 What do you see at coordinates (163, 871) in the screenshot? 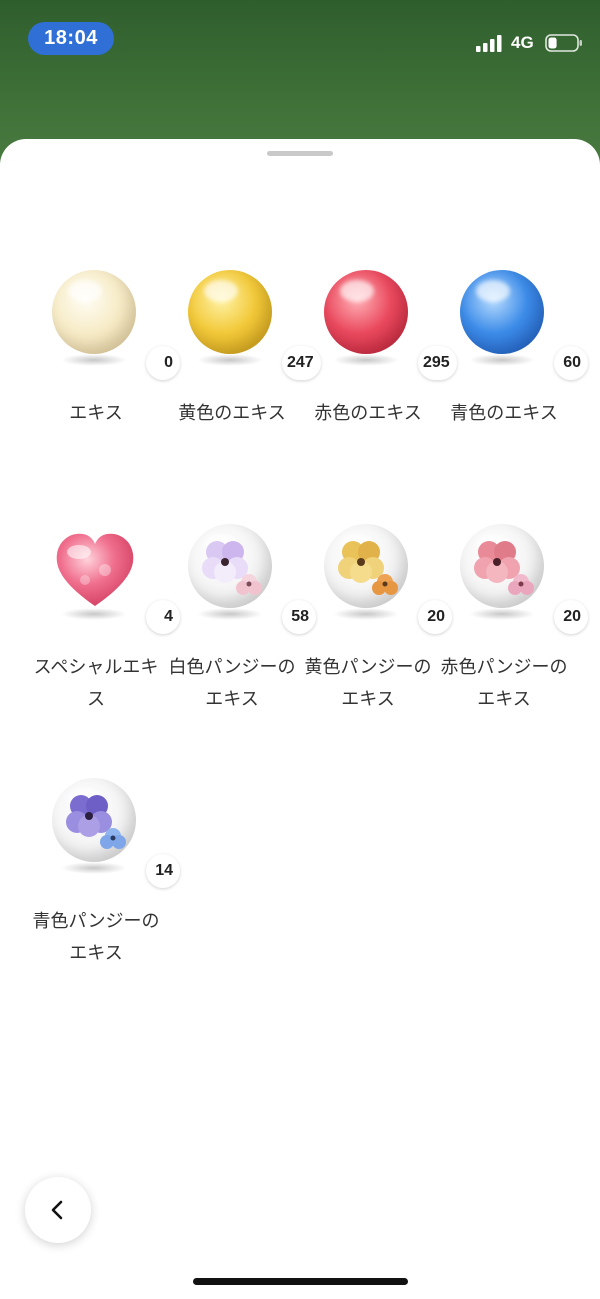
I see `count-badge: 14` at bounding box center [163, 871].